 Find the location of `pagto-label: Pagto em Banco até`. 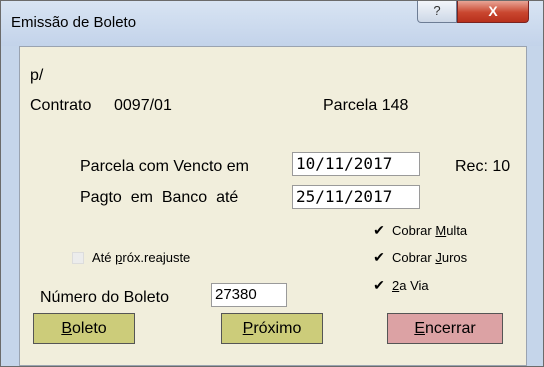

pagto-label: Pagto em Banco até is located at coordinates (159, 197).